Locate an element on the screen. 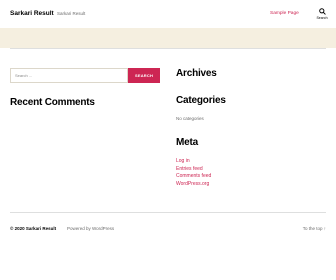  divider is located at coordinates (168, 48).